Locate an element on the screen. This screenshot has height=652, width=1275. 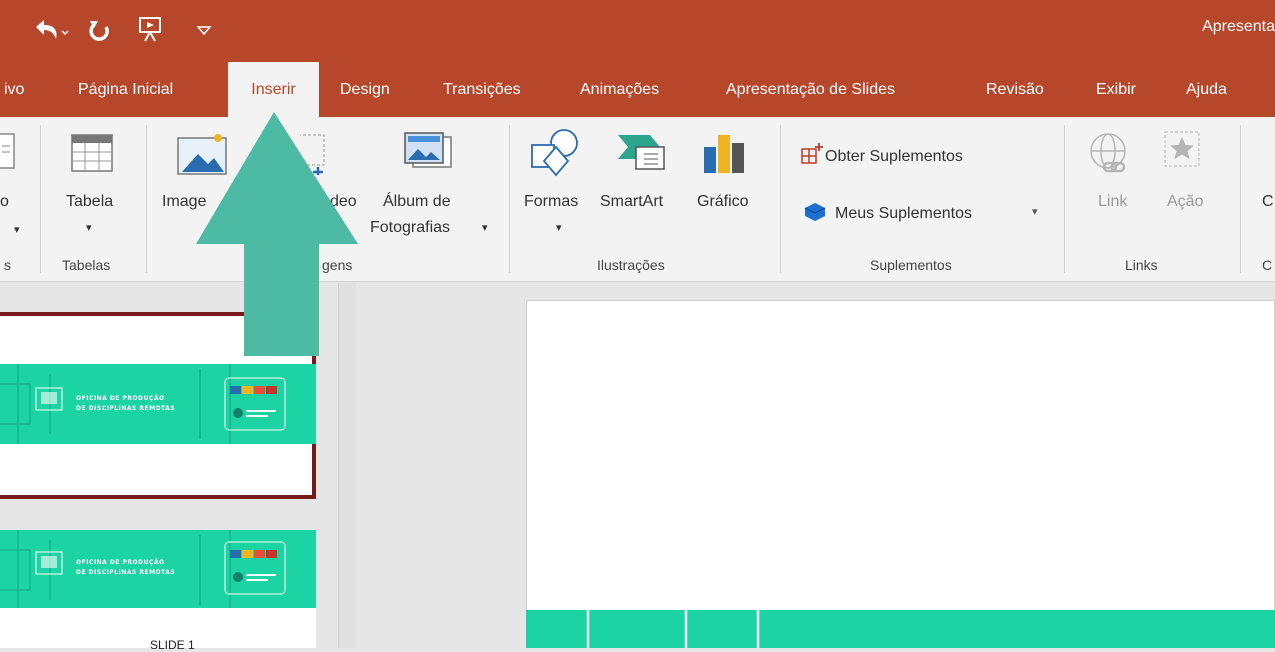
smartart-button: SmartArt is located at coordinates (631, 202).